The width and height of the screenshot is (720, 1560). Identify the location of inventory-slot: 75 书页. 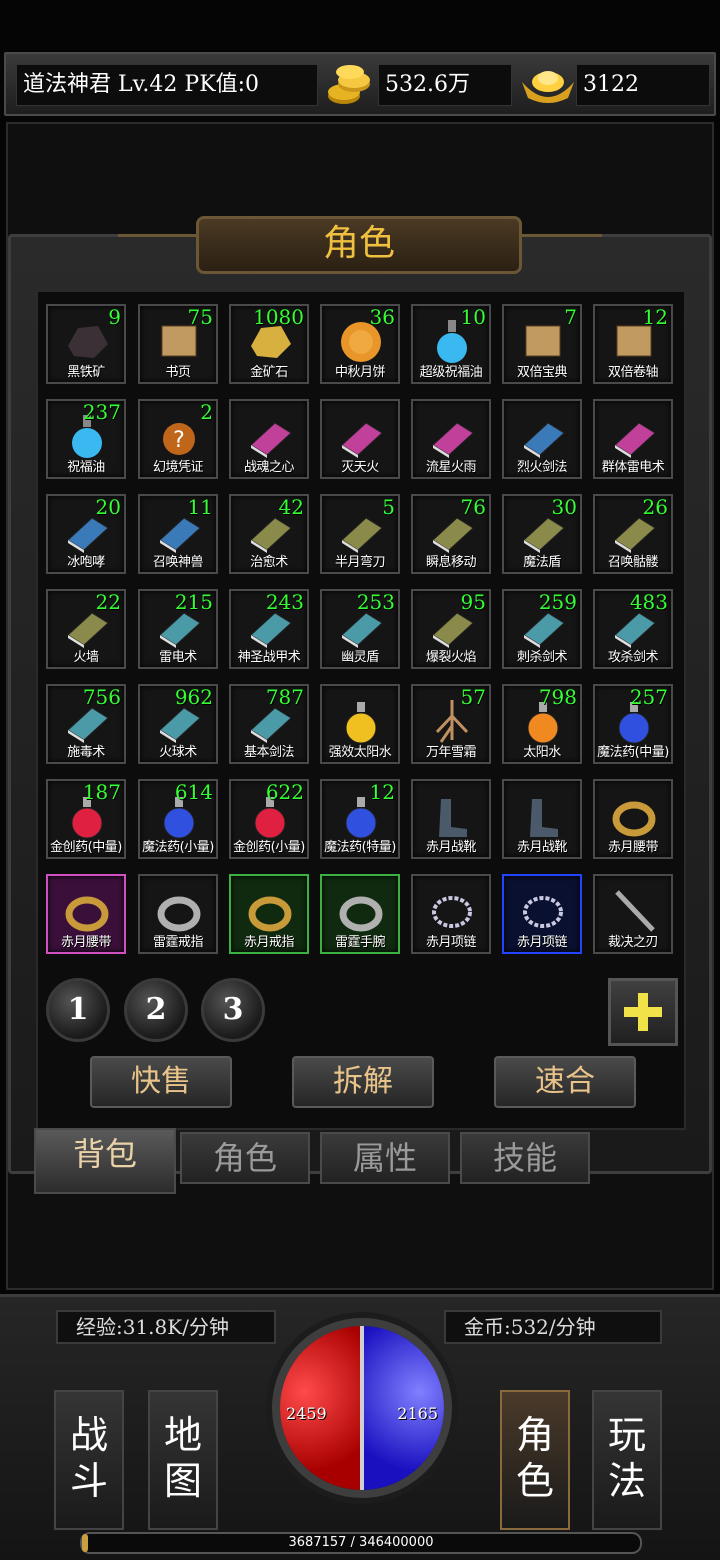
(178, 344).